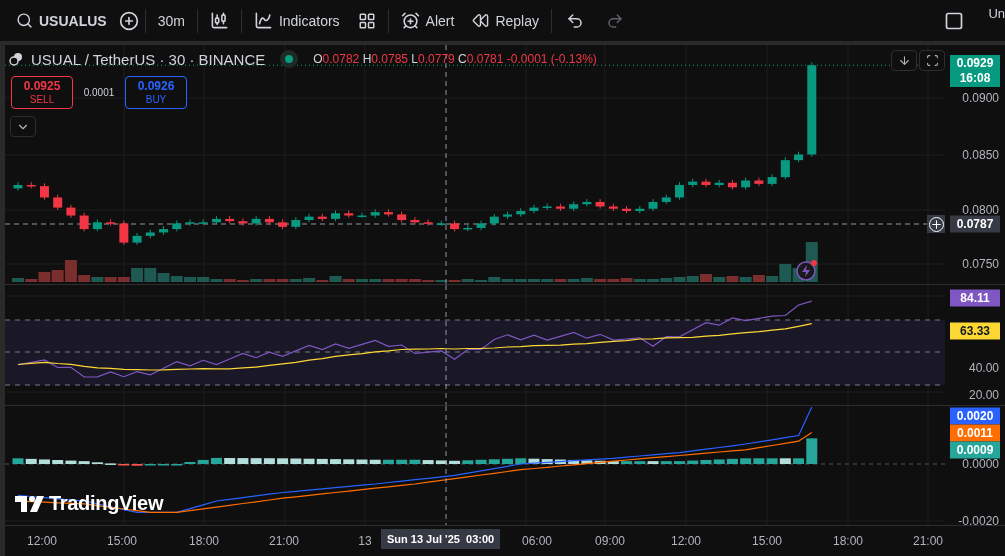  Describe the element at coordinates (156, 92) in the screenshot. I see `buy-button: 0.0926 BUY` at that location.